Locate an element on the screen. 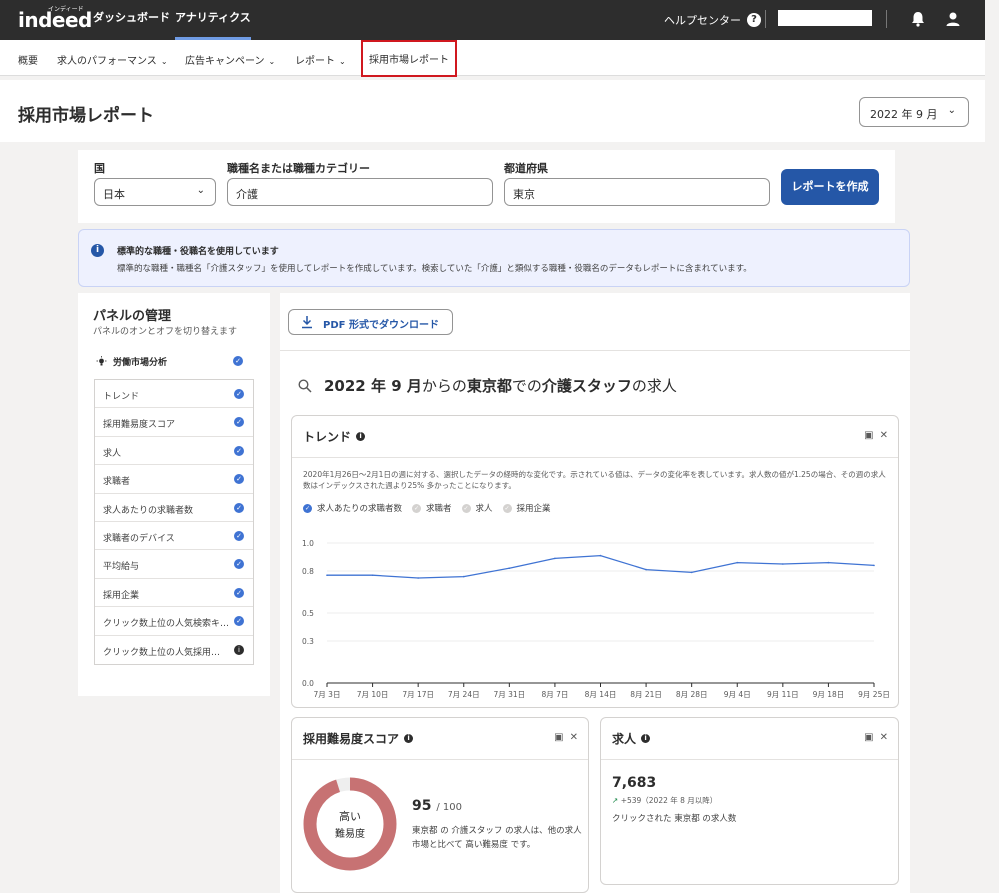  account-name-box is located at coordinates (825, 18).